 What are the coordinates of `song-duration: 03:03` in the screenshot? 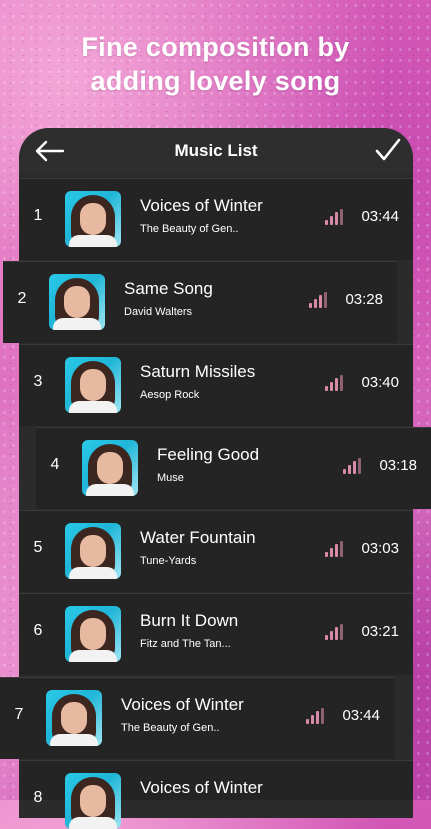 It's located at (380, 548).